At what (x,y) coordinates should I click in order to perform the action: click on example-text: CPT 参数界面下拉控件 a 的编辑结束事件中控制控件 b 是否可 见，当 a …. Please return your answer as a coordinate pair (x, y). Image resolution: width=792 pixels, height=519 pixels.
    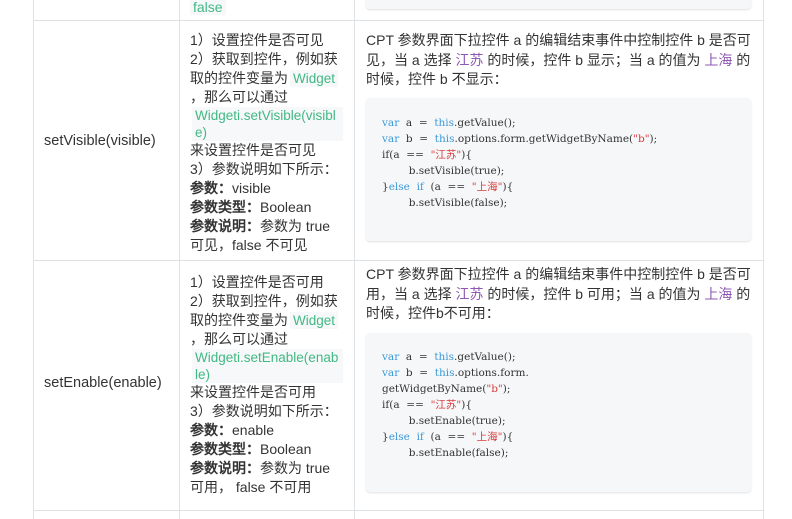
    Looking at the image, I should click on (558, 59).